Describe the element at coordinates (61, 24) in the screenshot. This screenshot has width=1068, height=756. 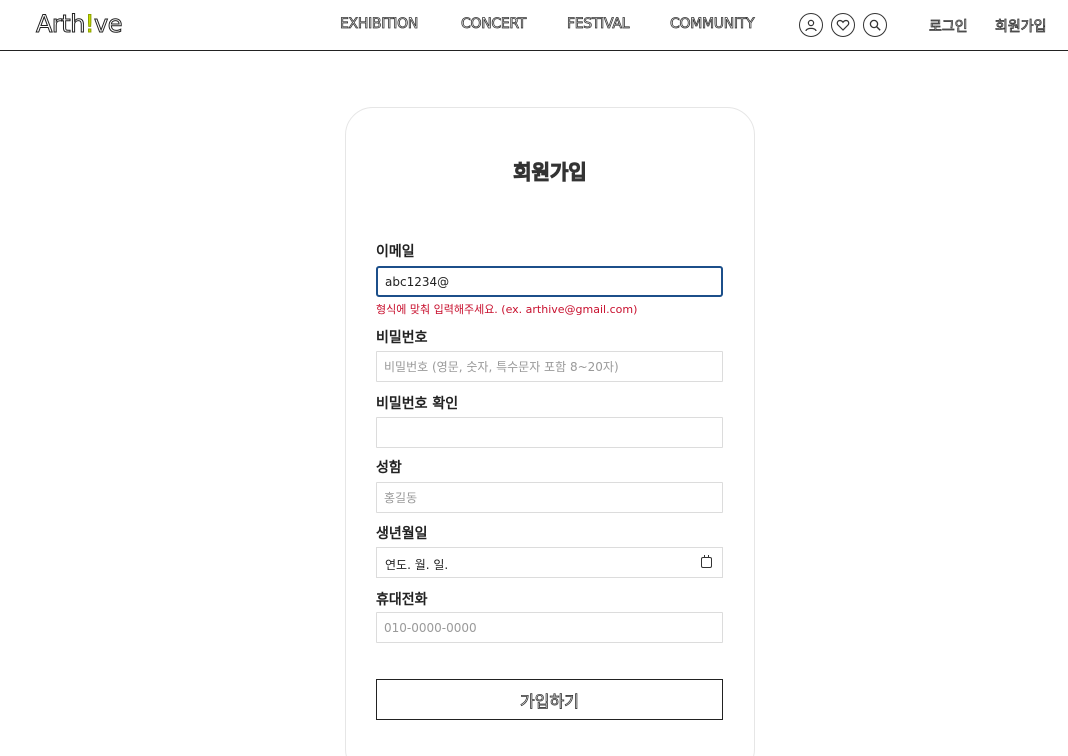
I see `logo-text-prefix: Arth` at that location.